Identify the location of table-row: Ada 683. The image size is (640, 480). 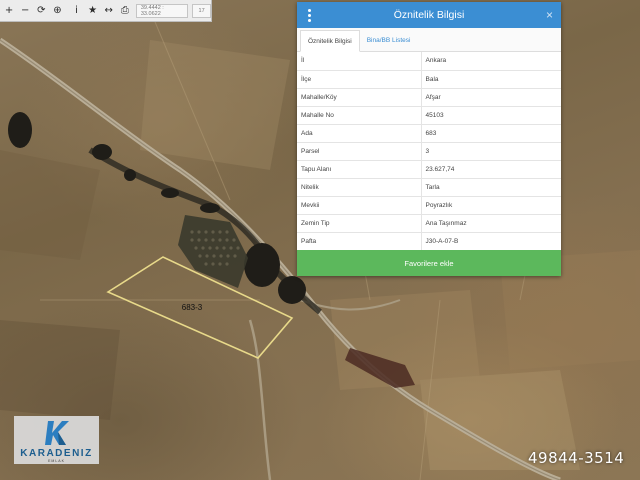
(429, 133).